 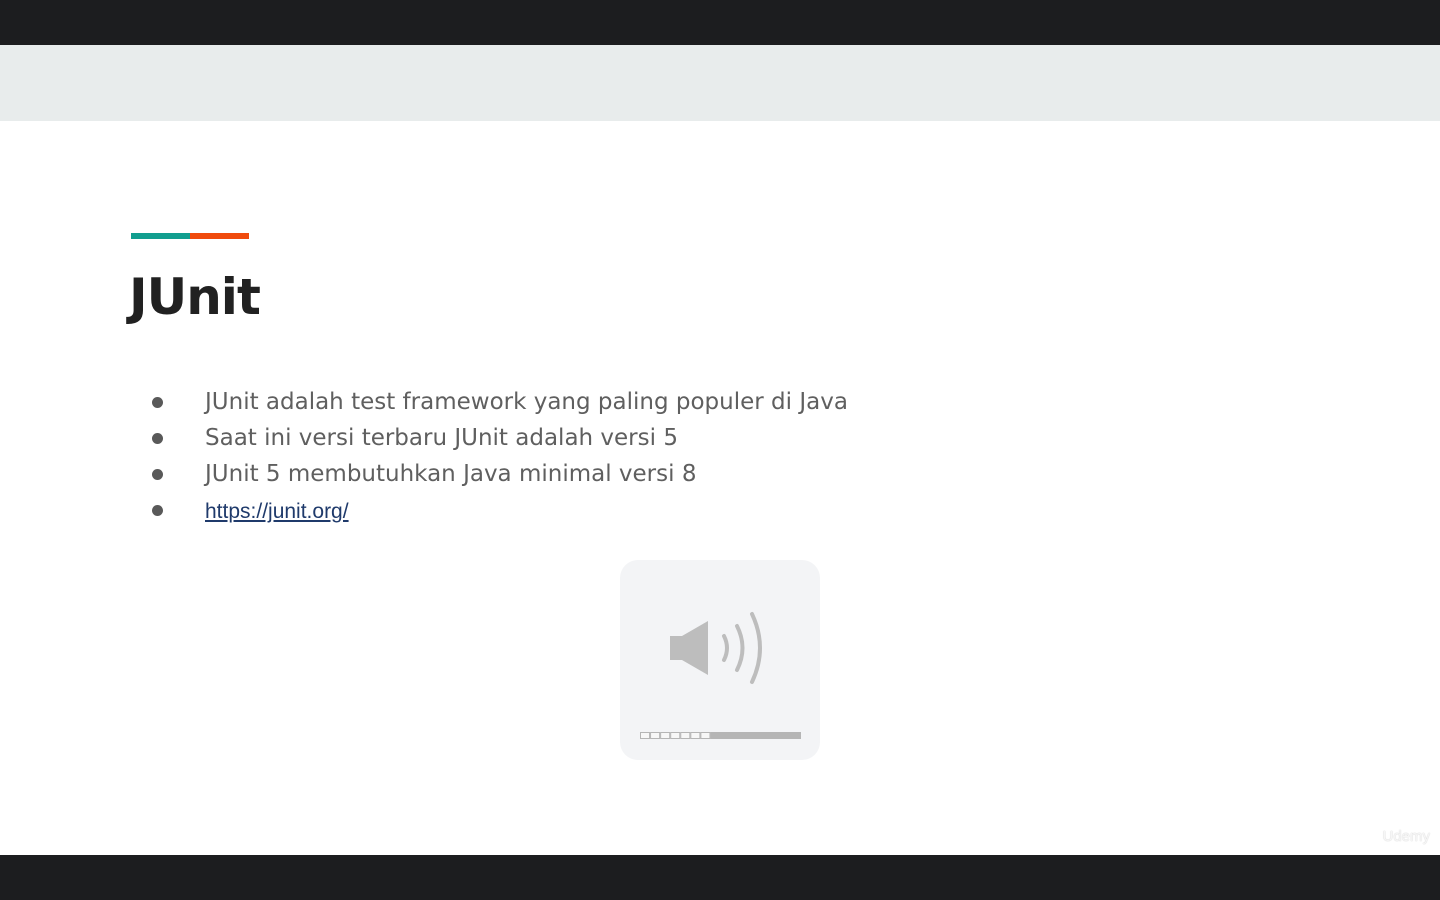 What do you see at coordinates (195, 297) in the screenshot?
I see `slide-title: JUnit` at bounding box center [195, 297].